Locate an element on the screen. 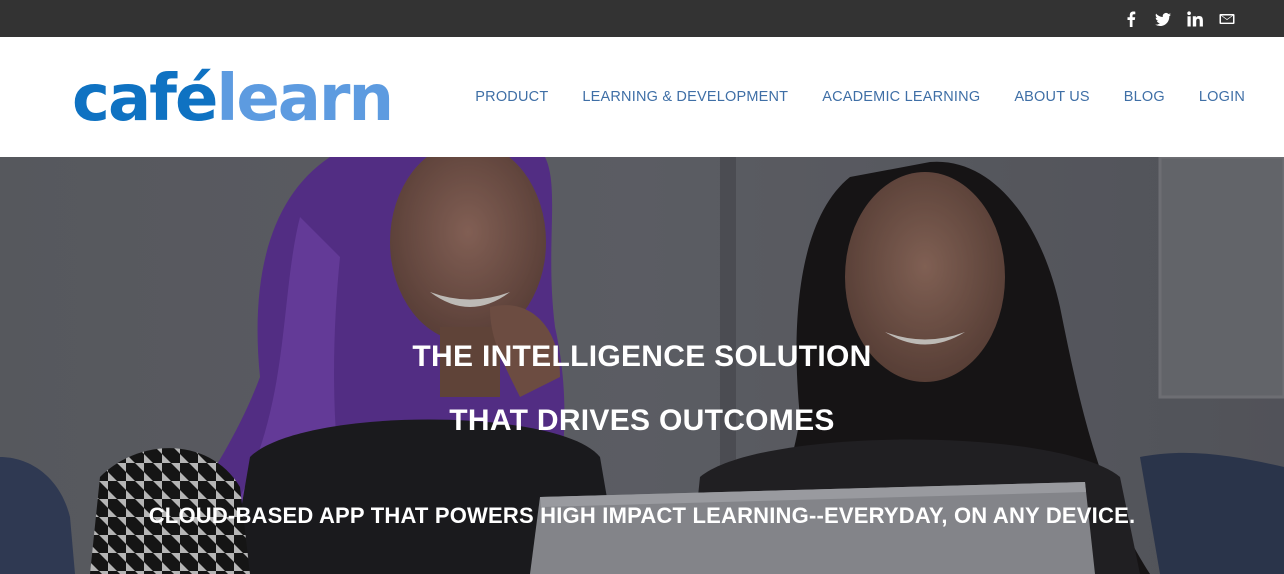 Image resolution: width=1284 pixels, height=574 pixels. nav-product: PRODUCT is located at coordinates (511, 97).